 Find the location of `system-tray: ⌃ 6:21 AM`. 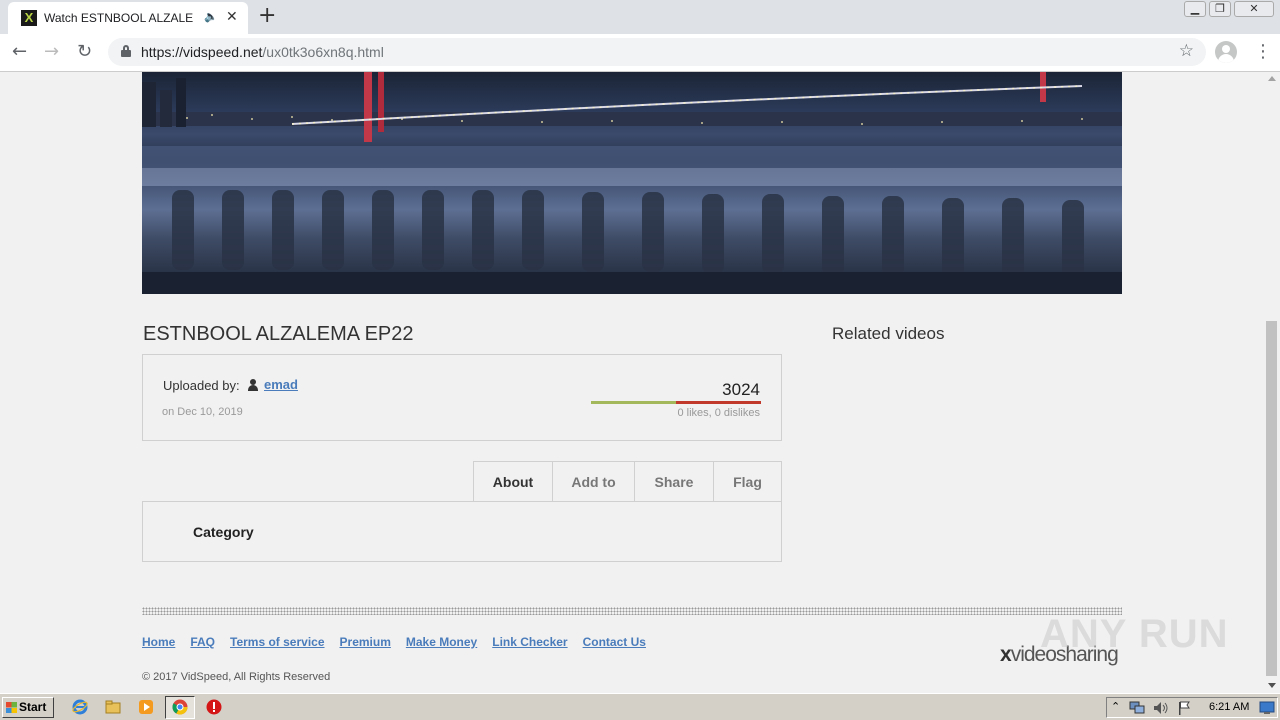

system-tray: ⌃ 6:21 AM is located at coordinates (1192, 707).